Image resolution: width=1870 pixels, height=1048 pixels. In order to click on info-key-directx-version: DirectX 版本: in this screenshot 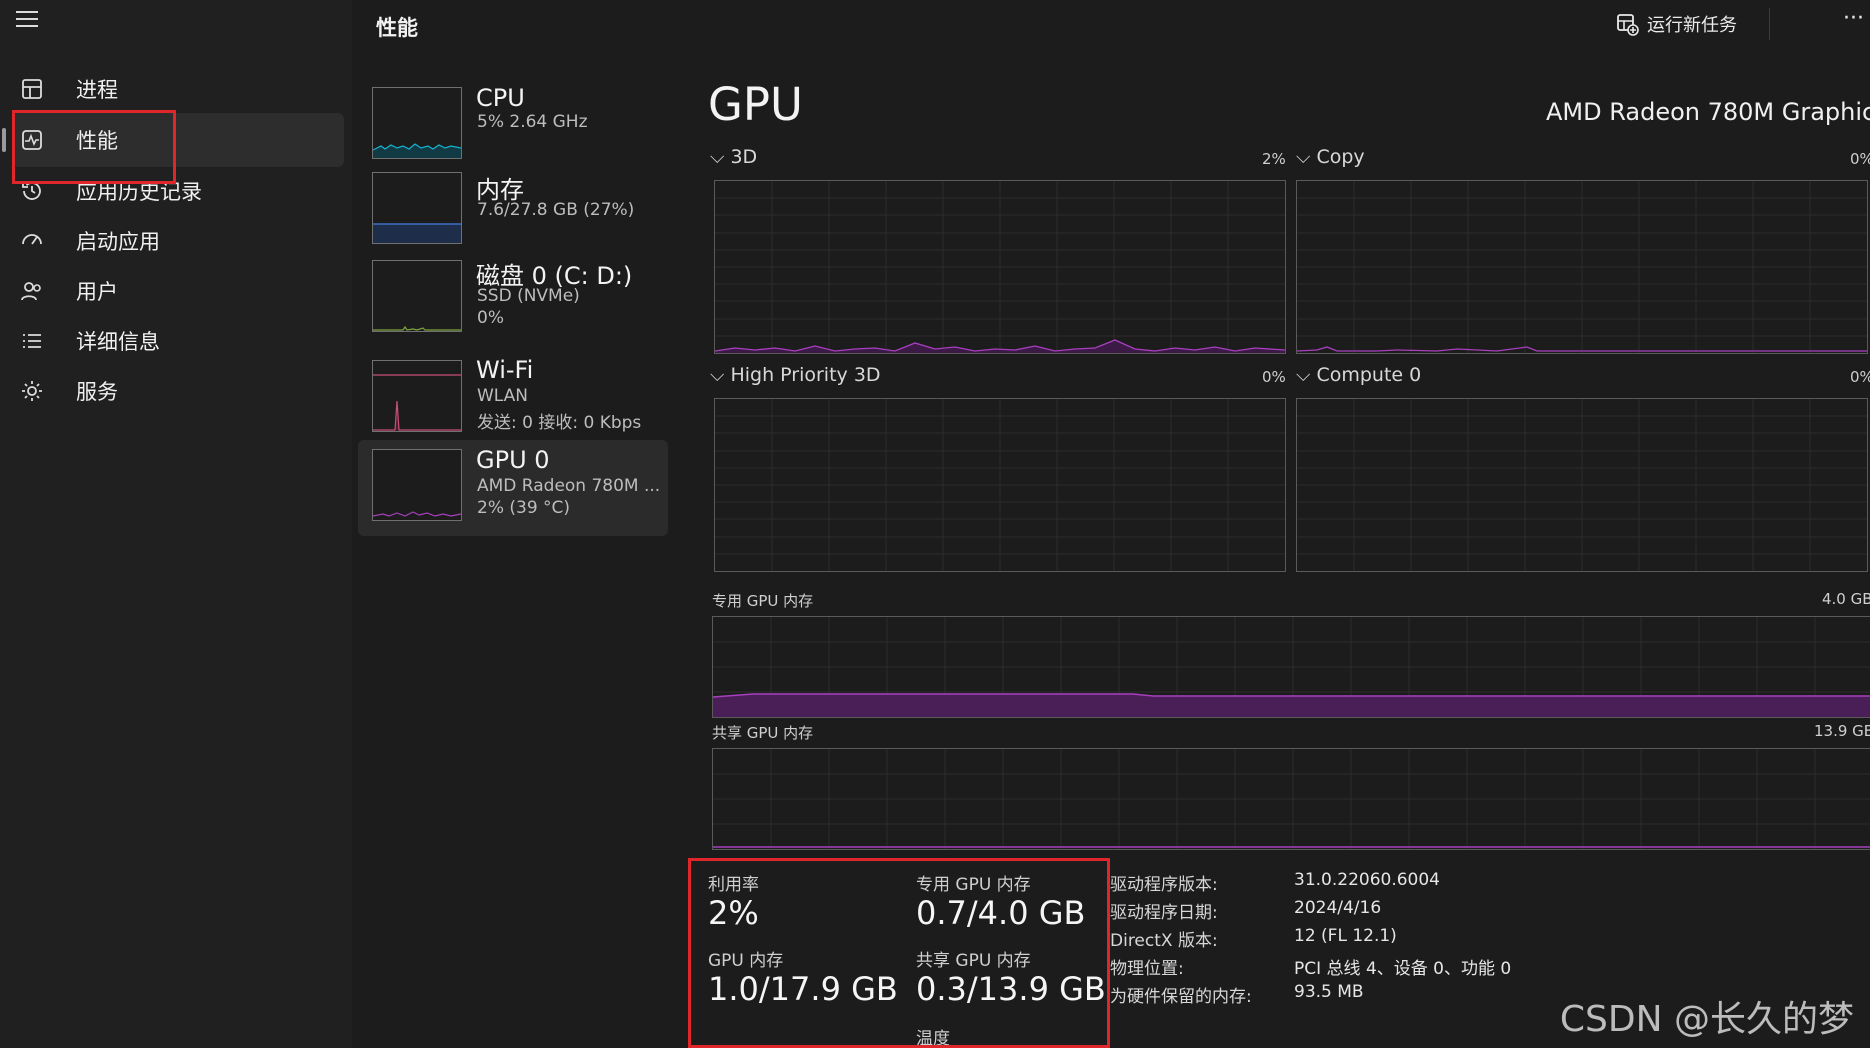, I will do `click(1164, 941)`.